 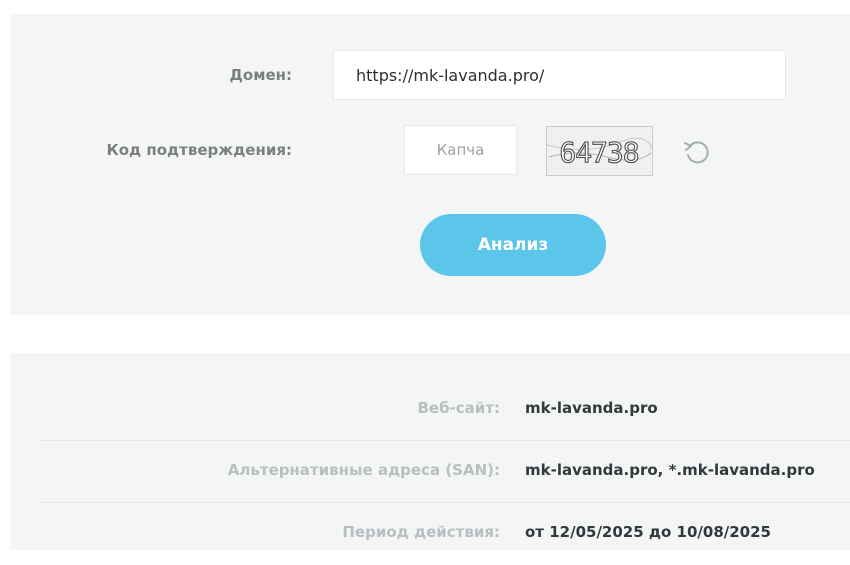 What do you see at coordinates (363, 470) in the screenshot?
I see `result-label: Альтернативные адреса (SAN):` at bounding box center [363, 470].